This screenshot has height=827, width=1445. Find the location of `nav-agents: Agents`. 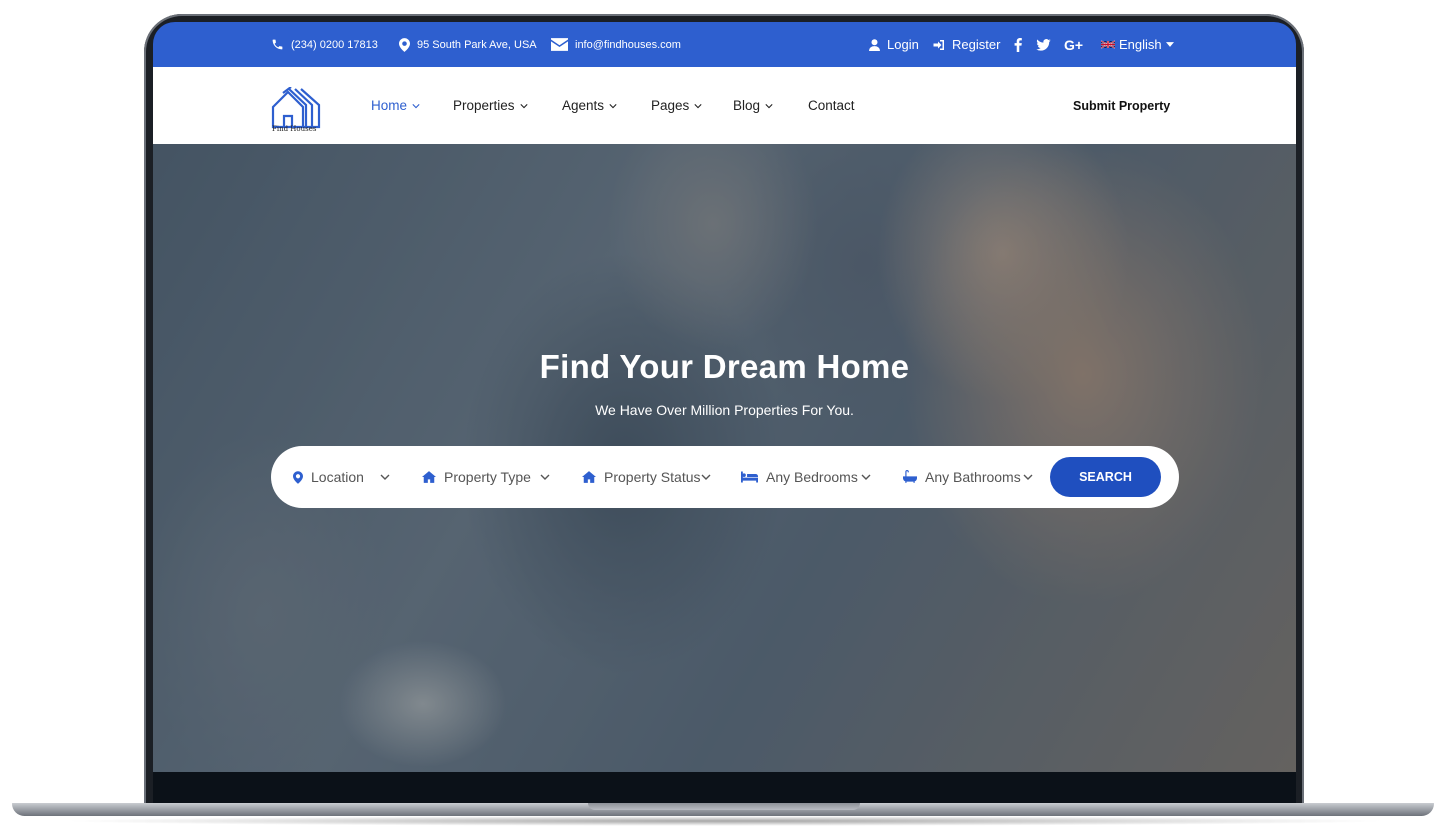

nav-agents: Agents is located at coordinates (589, 105).